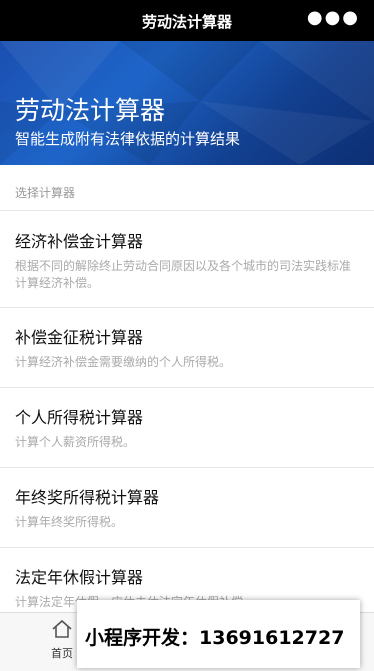  Describe the element at coordinates (79, 577) in the screenshot. I see `calculator-name: 法定年休假计算器` at that location.